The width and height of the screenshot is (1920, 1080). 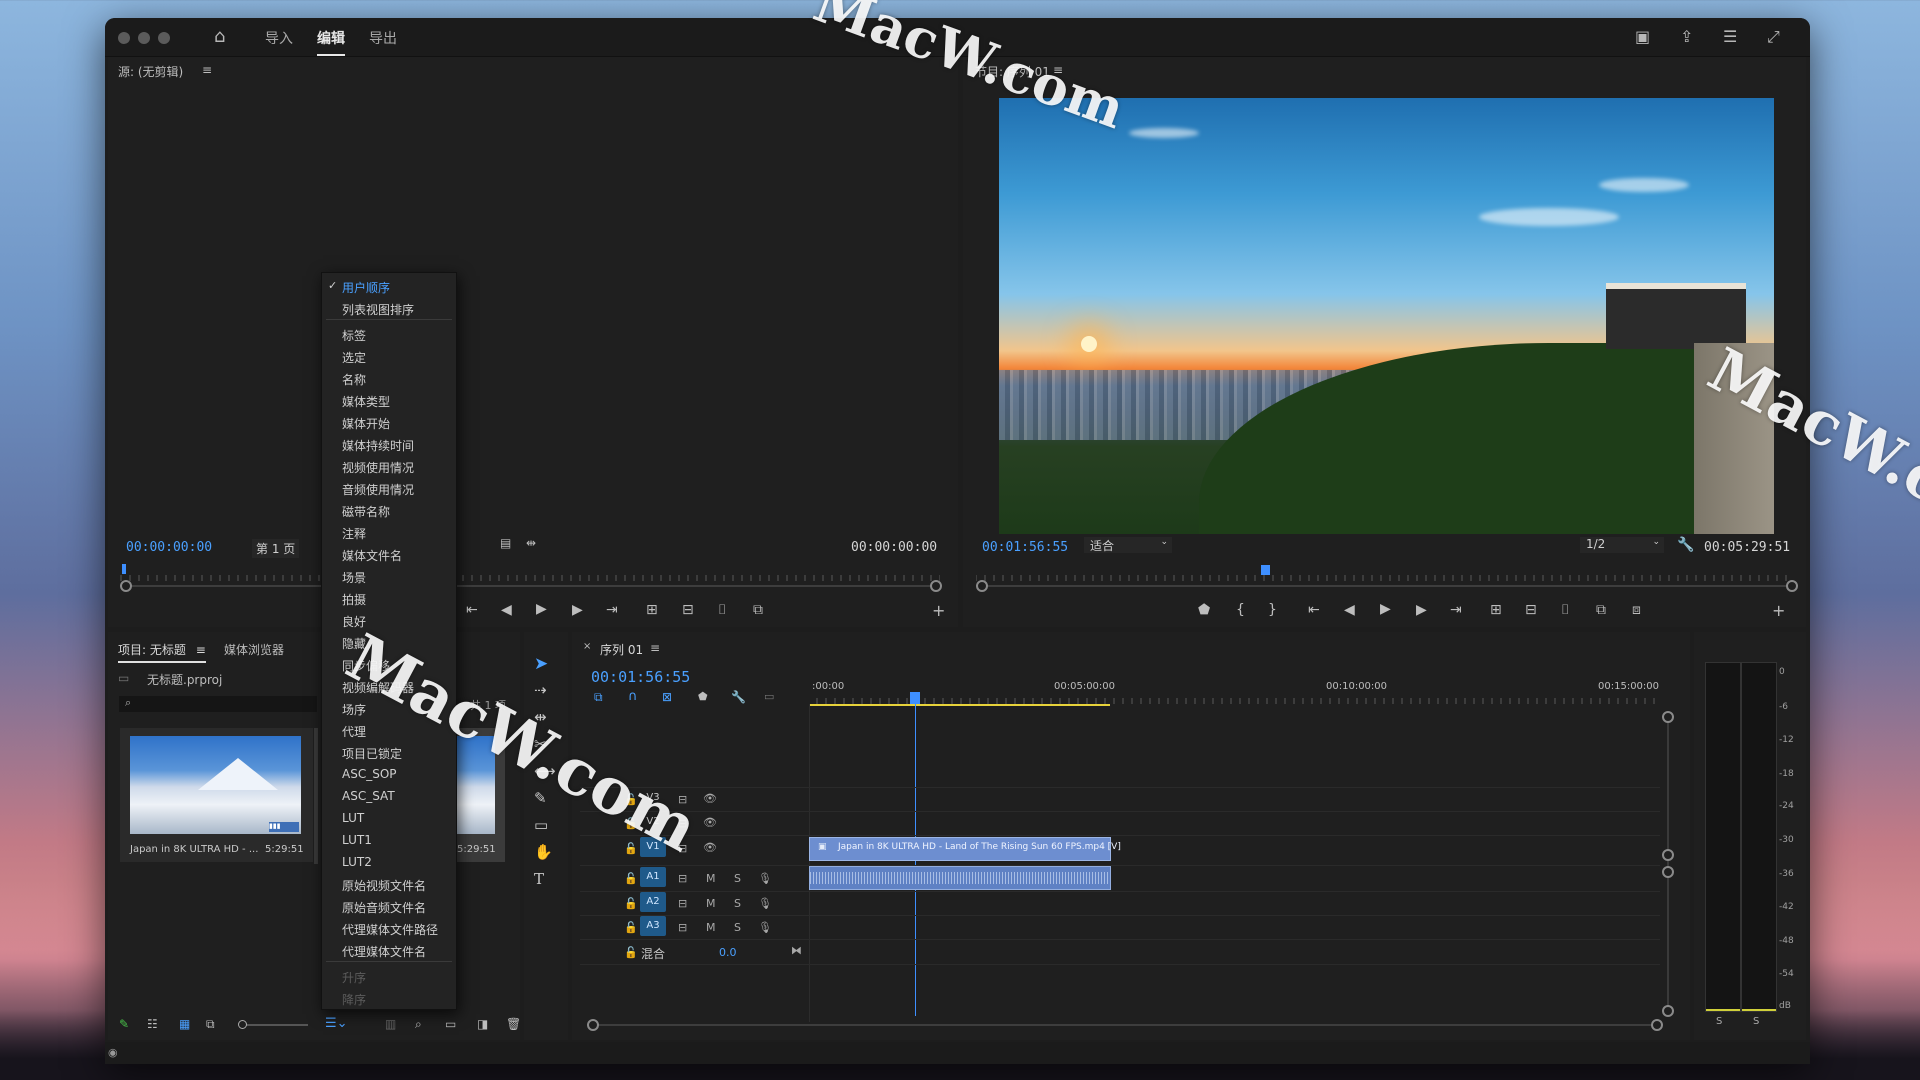 I want to click on source-step-back-icon: ◀︎, so click(x=506, y=610).